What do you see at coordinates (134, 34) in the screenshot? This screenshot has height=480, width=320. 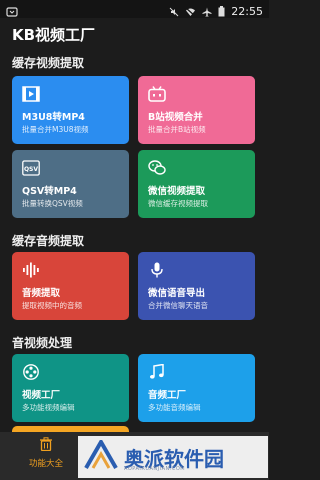 I see `app-bar: KB视频工厂` at bounding box center [134, 34].